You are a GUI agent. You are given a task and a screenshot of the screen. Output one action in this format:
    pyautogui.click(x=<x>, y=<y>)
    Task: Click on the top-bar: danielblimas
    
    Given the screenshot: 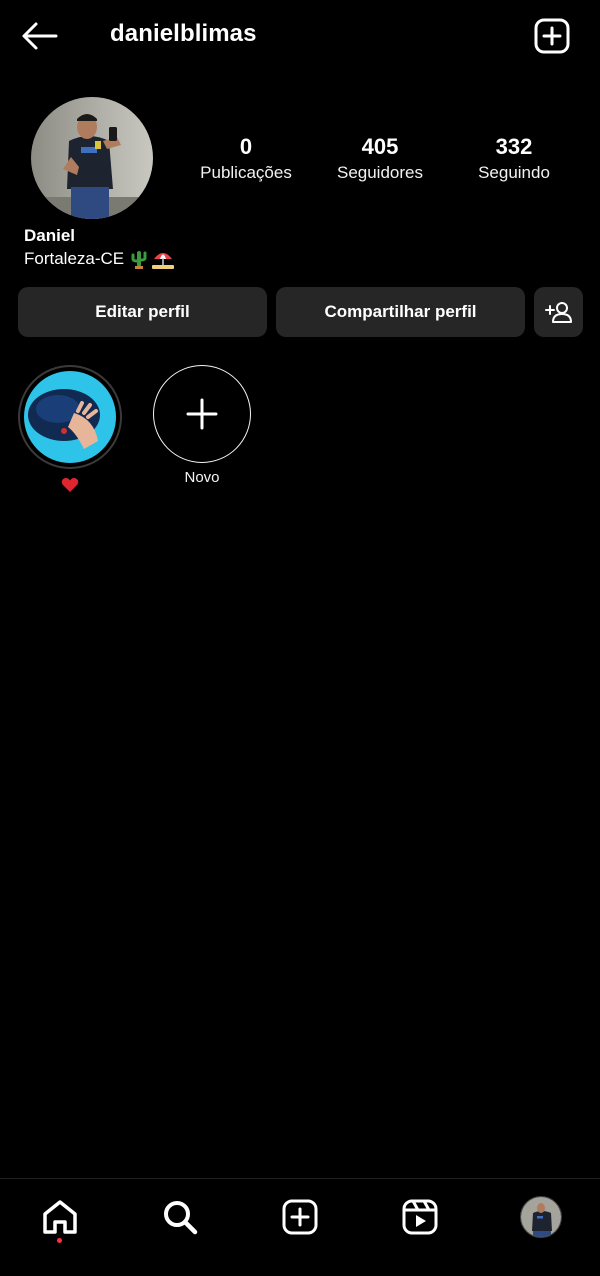 What is the action you would take?
    pyautogui.click(x=300, y=36)
    